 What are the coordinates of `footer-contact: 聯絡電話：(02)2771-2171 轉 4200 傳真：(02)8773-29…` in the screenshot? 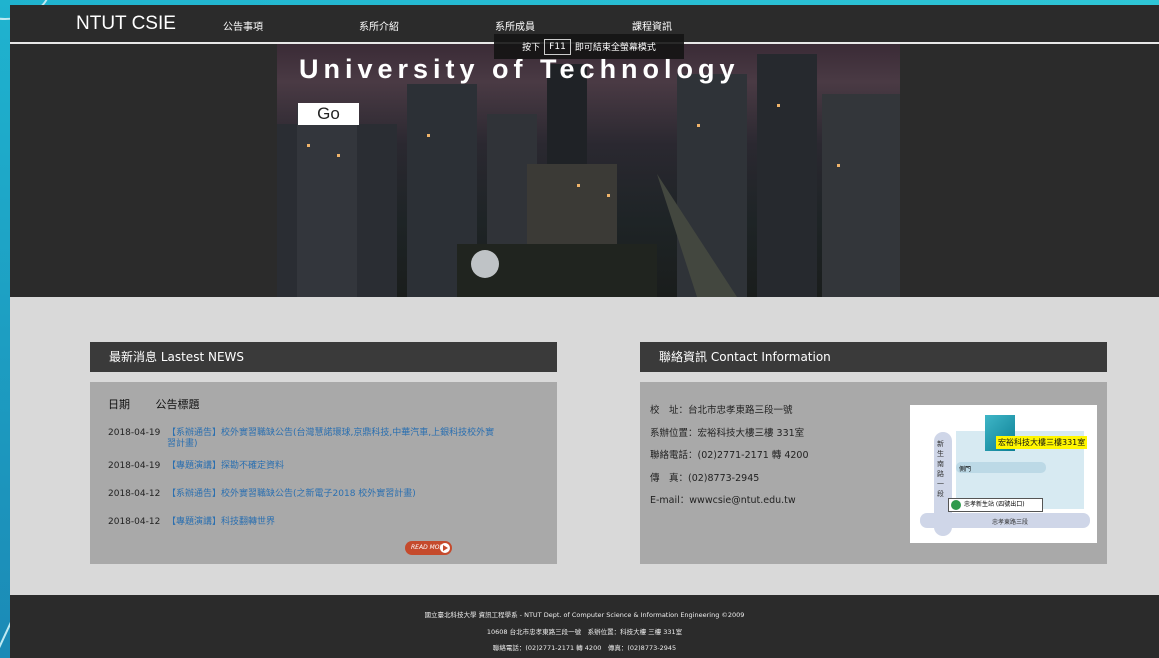 It's located at (584, 648).